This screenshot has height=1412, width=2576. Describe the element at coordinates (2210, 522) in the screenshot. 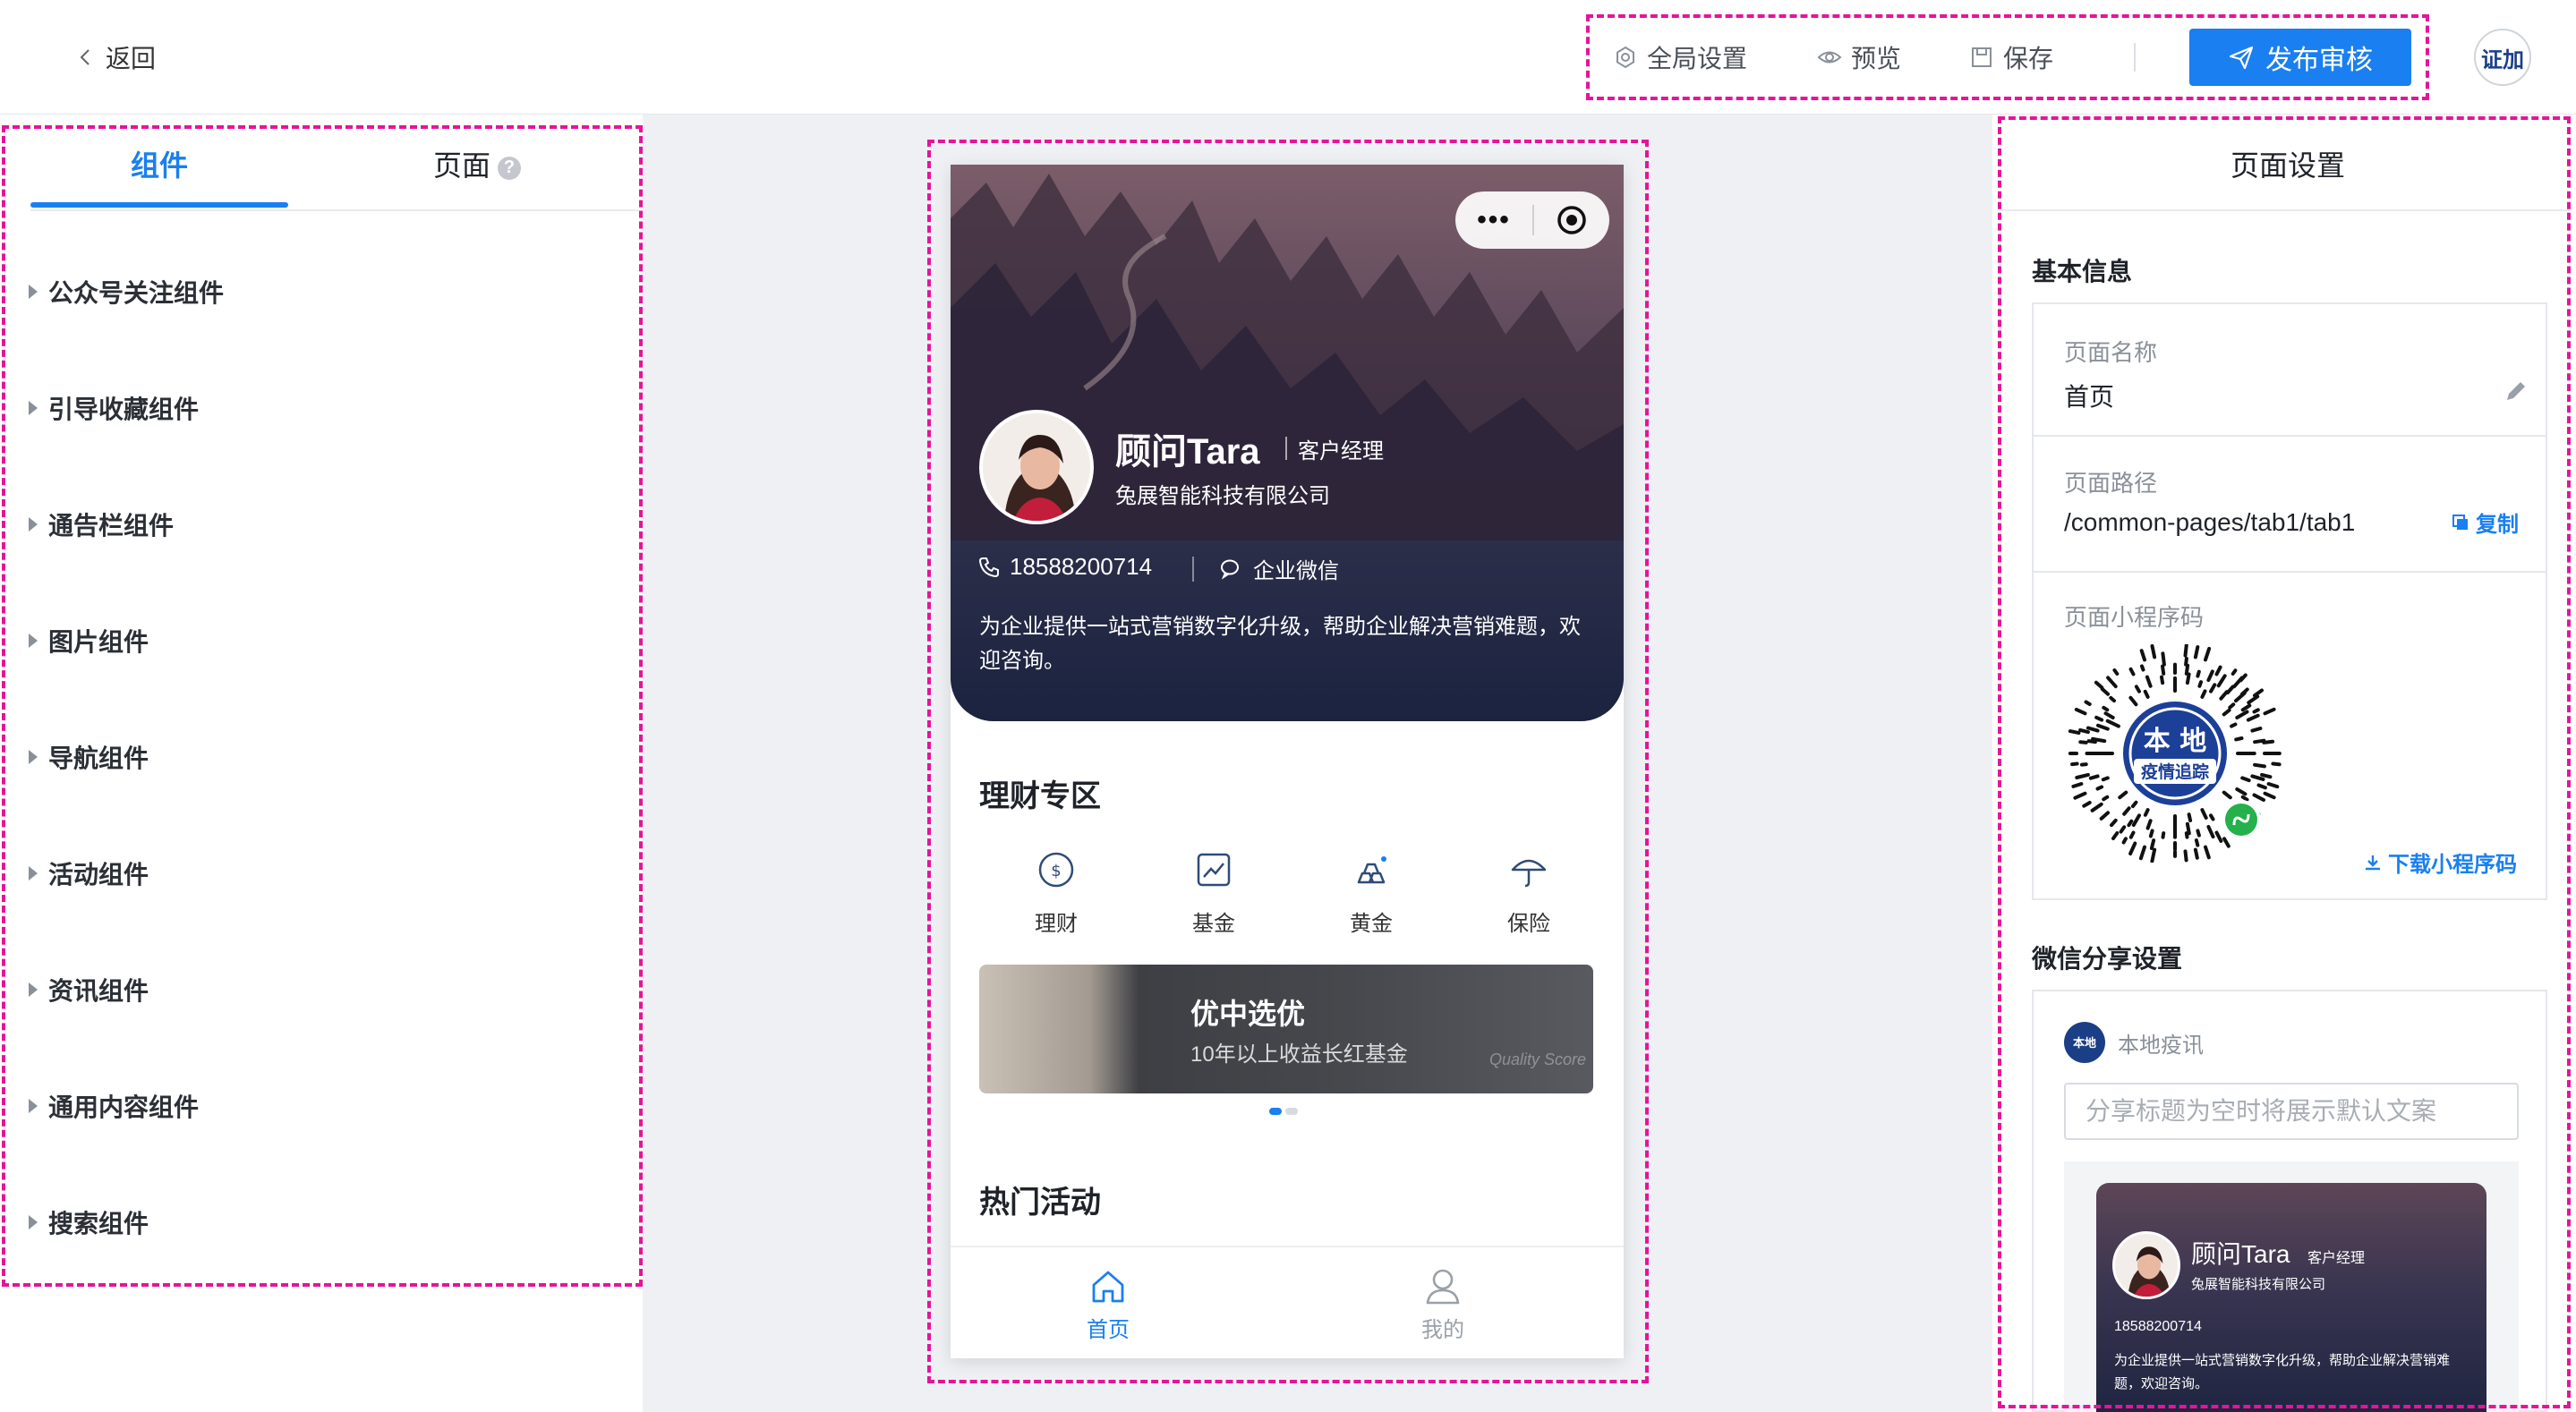

I see `page-path-value: /common-pages/tab1/tab1` at that location.